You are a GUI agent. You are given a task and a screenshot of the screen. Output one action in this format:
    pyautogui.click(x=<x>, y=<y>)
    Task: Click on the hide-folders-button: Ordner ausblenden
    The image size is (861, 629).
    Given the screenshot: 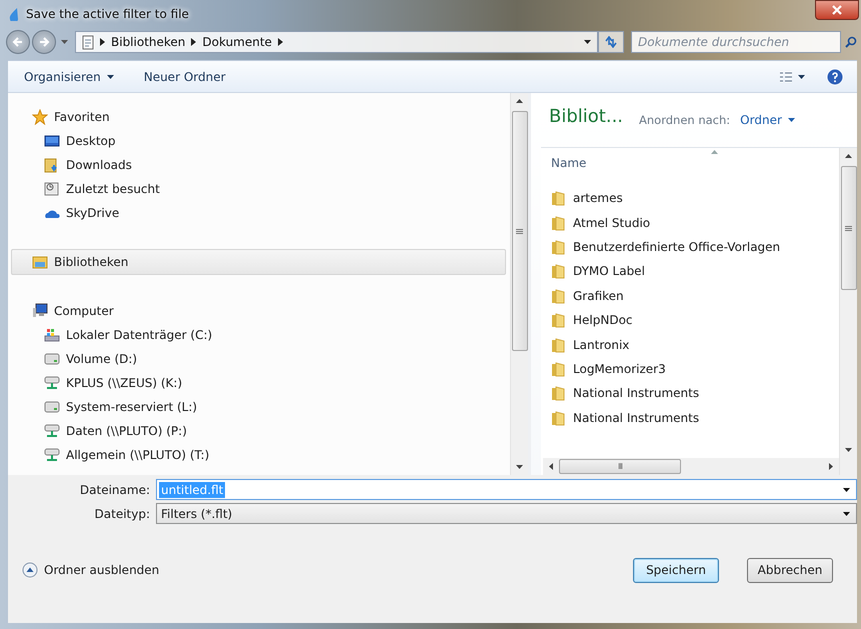 What is the action you would take?
    pyautogui.click(x=91, y=570)
    